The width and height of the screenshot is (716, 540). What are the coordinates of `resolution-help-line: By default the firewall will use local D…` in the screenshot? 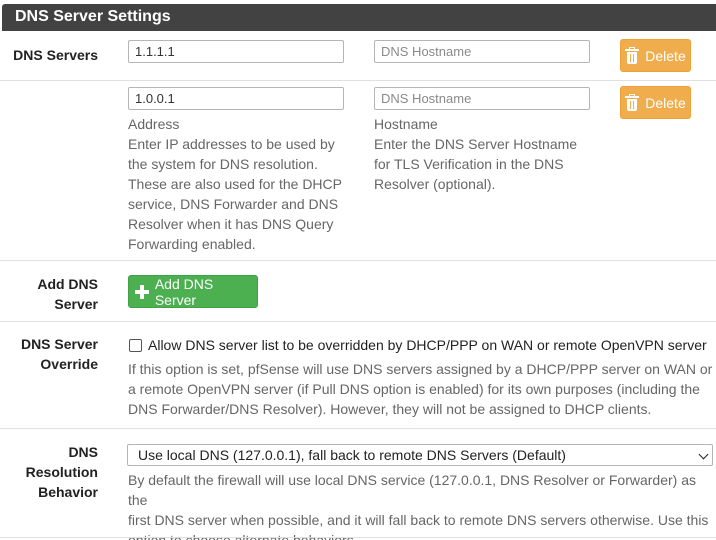 It's located at (412, 490).